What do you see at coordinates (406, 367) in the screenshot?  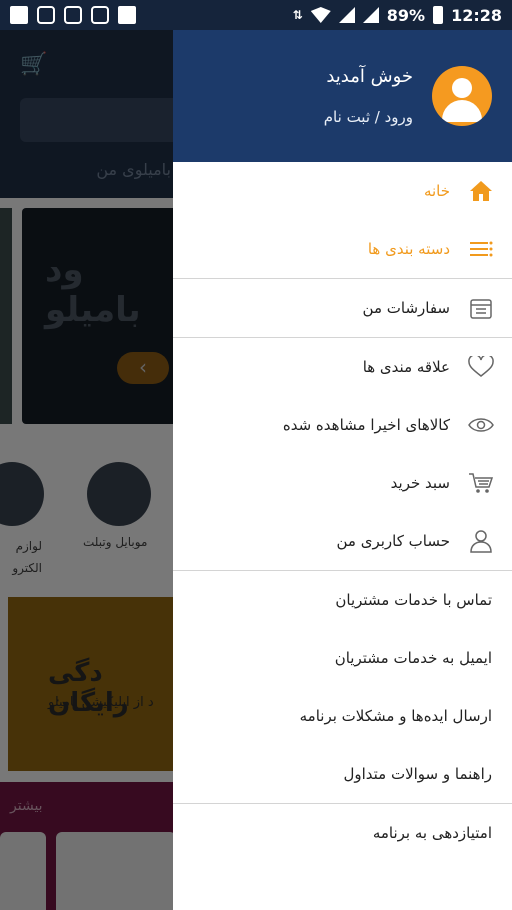 I see `menu-item-label: علاقه مندی ها` at bounding box center [406, 367].